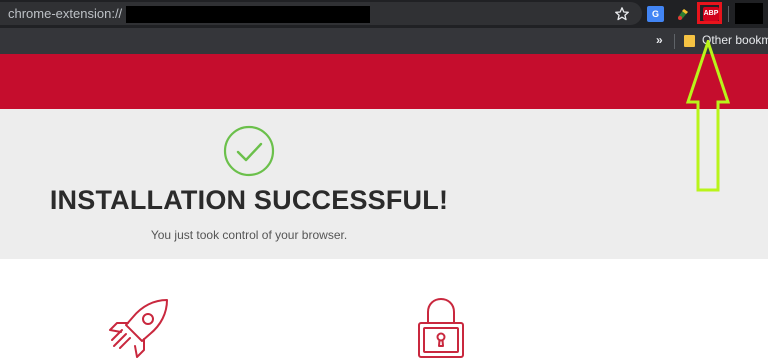  Describe the element at coordinates (249, 235) in the screenshot. I see `page-subtitle: You just took control of your browser.` at that location.